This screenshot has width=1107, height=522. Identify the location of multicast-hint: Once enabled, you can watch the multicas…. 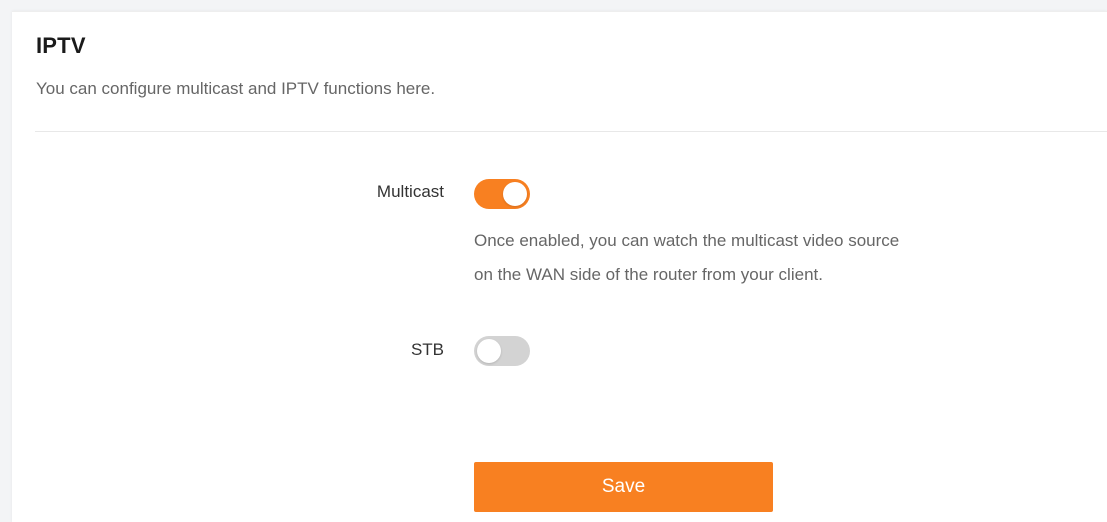
(764, 258).